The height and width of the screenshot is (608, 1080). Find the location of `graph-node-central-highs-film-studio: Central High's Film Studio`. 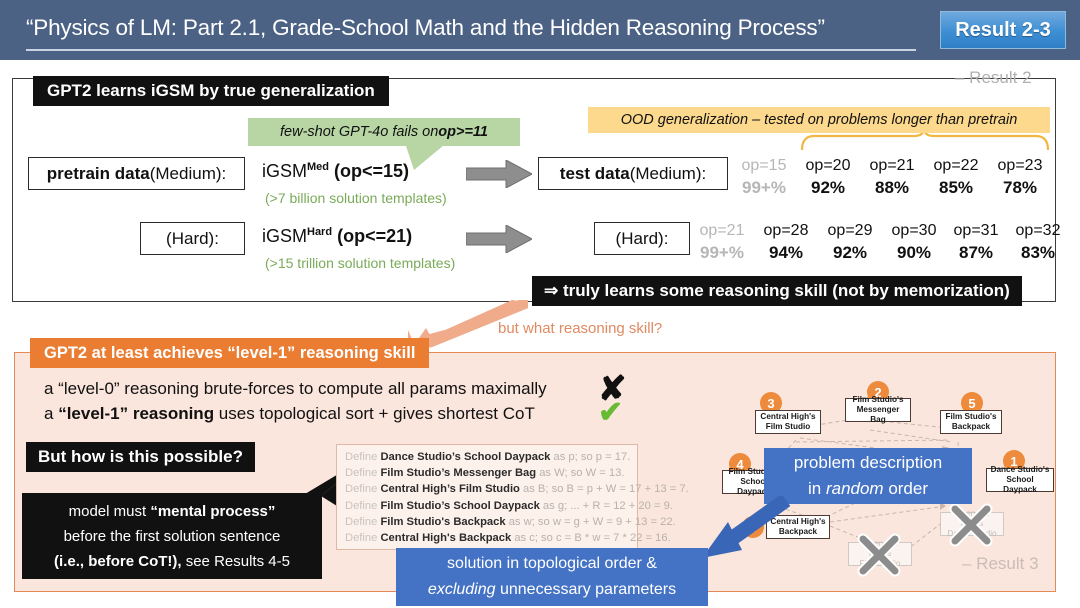

graph-node-central-highs-film-studio: Central High's Film Studio is located at coordinates (788, 422).